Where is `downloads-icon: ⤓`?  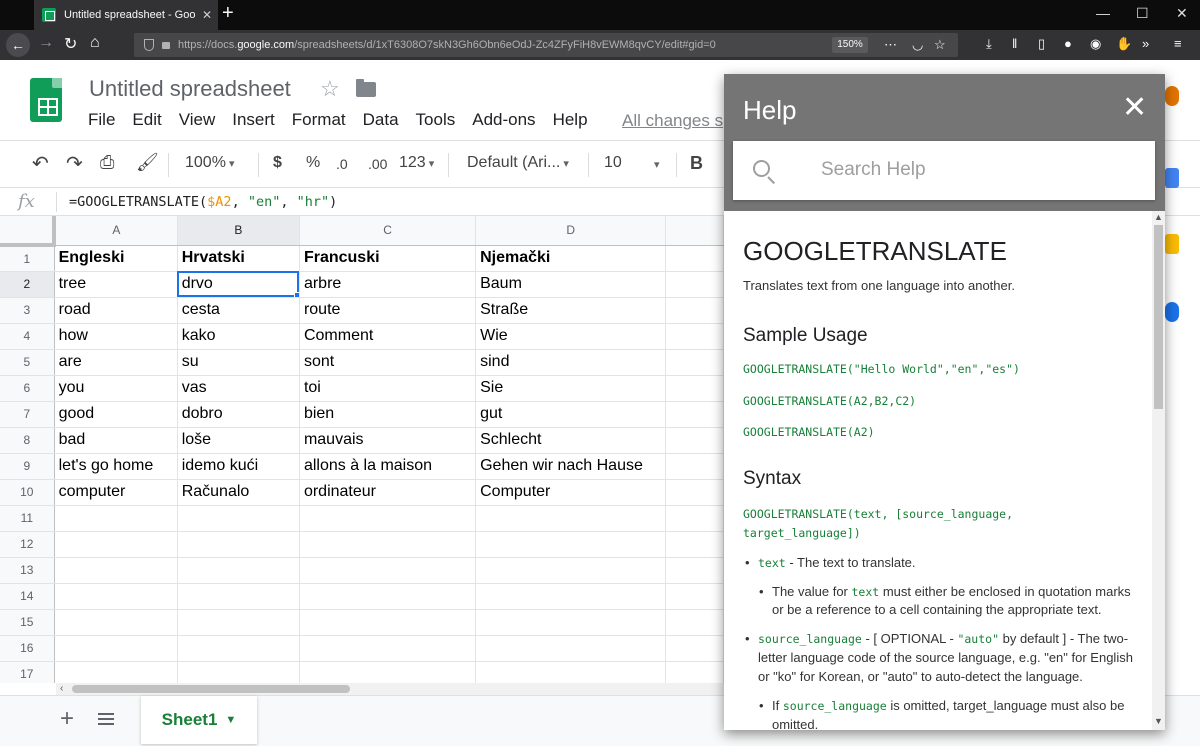
downloads-icon: ⤓ is located at coordinates (989, 44).